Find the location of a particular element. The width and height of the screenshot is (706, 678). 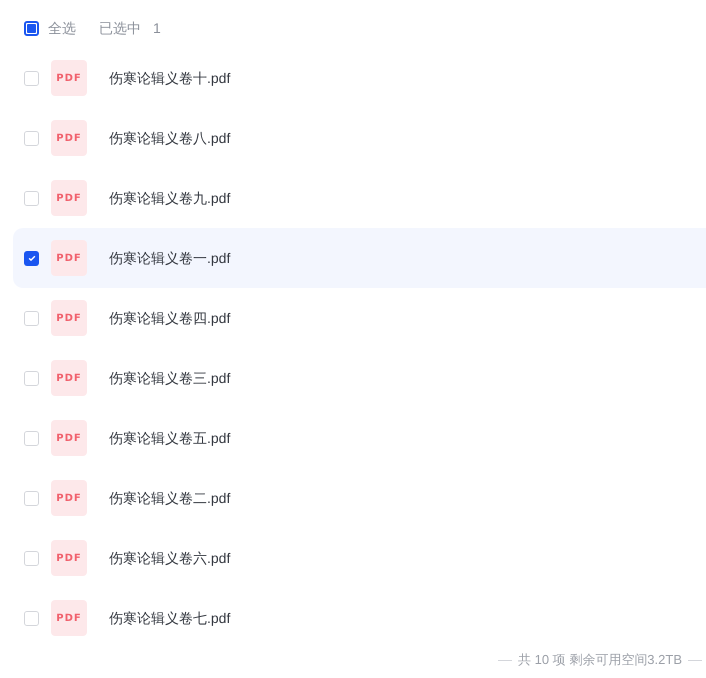

file-name: 伤寒论辑义卷九.pdf is located at coordinates (169, 198).